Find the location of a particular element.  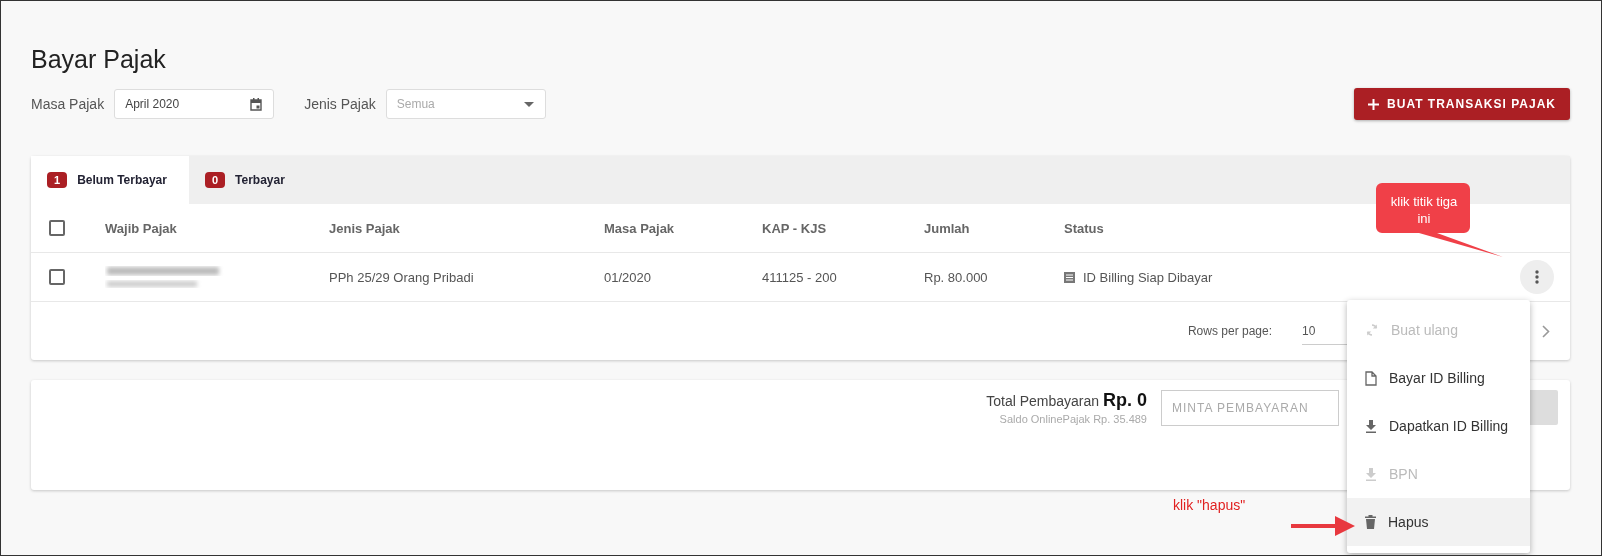

create-transaction-button: BUAT TRANSAKSI PAJAK is located at coordinates (1462, 104).